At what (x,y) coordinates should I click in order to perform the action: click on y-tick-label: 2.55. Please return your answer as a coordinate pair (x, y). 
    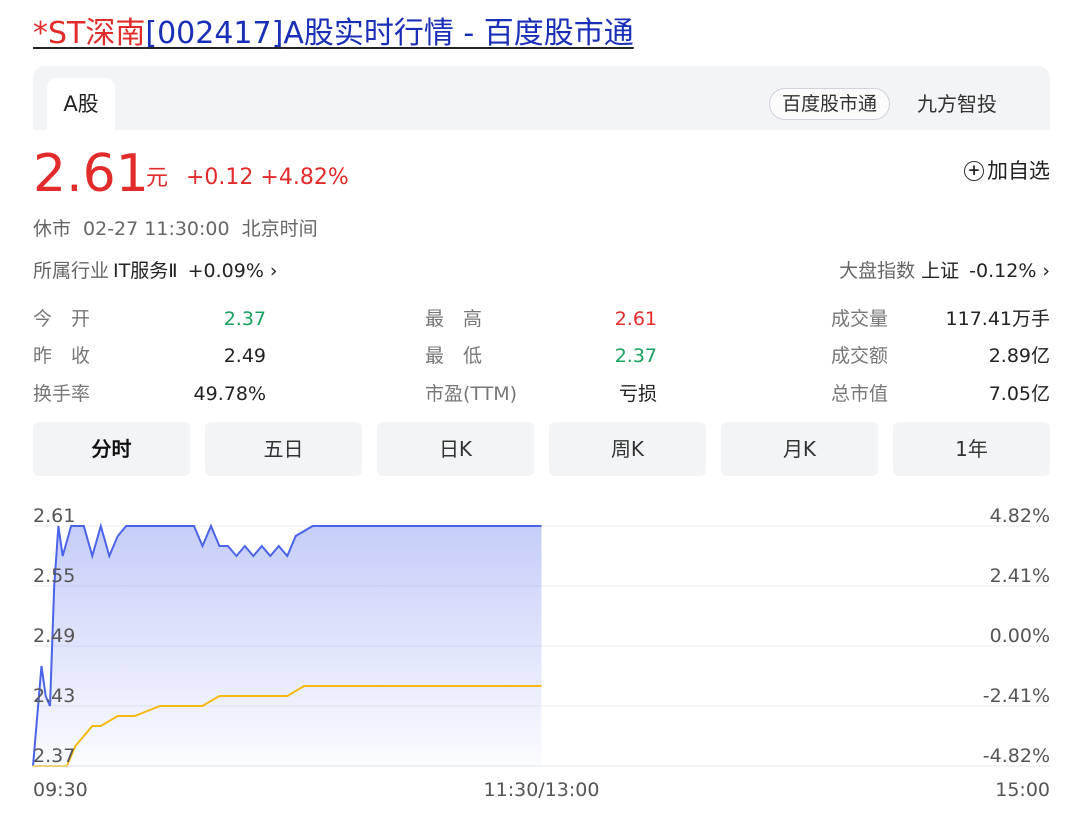
    Looking at the image, I should click on (54, 576).